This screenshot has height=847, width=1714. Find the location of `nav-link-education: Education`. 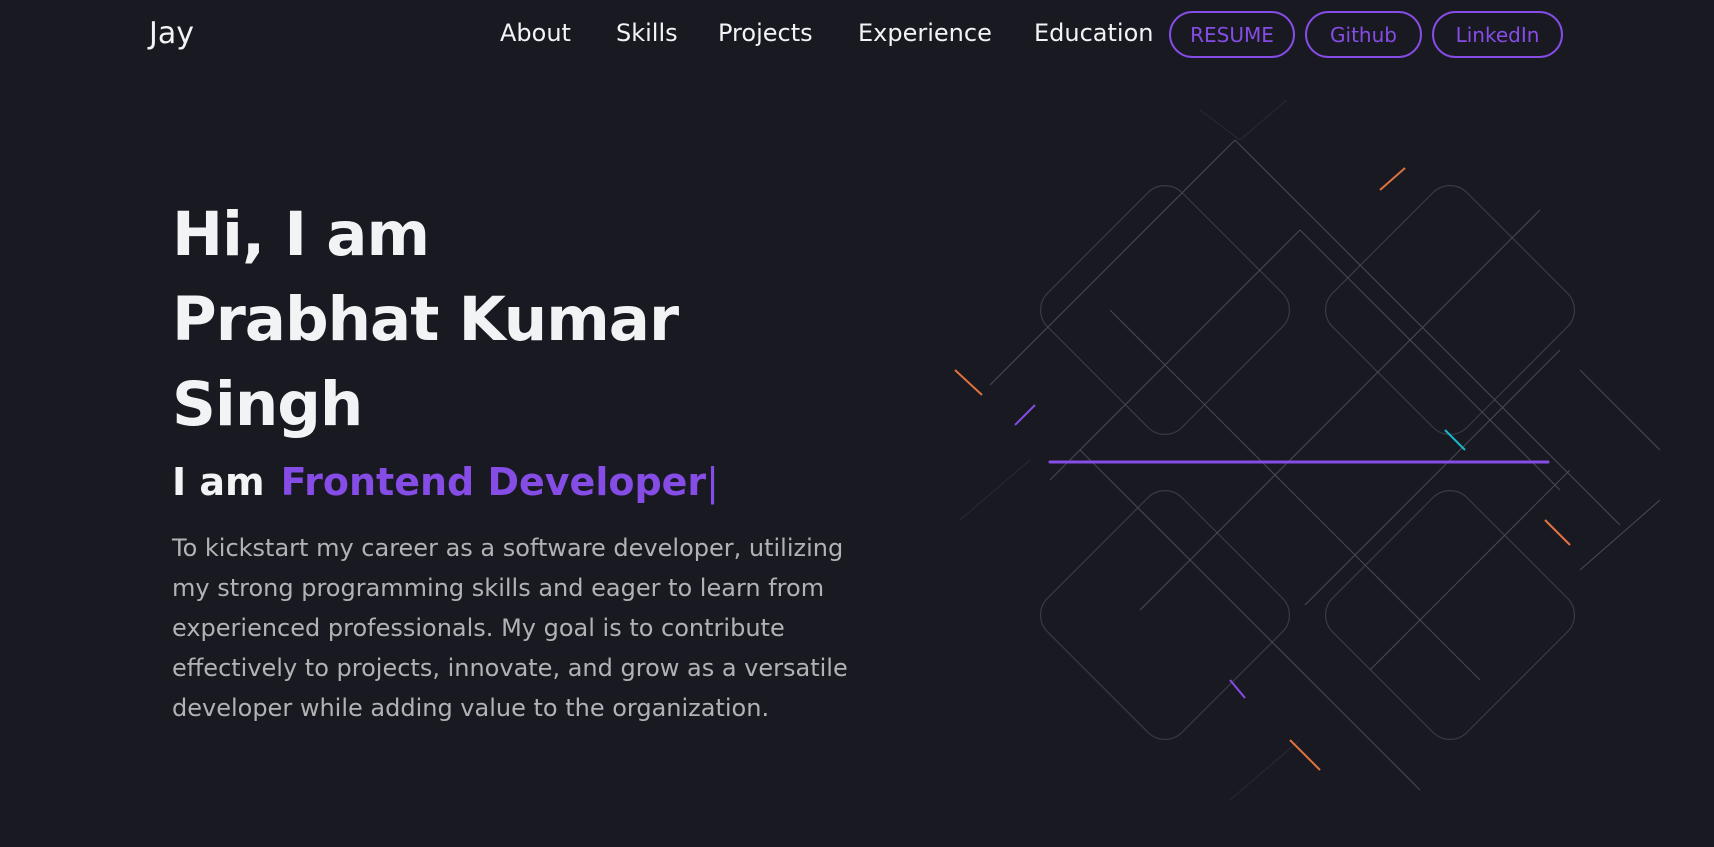

nav-link-education: Education is located at coordinates (1093, 33).